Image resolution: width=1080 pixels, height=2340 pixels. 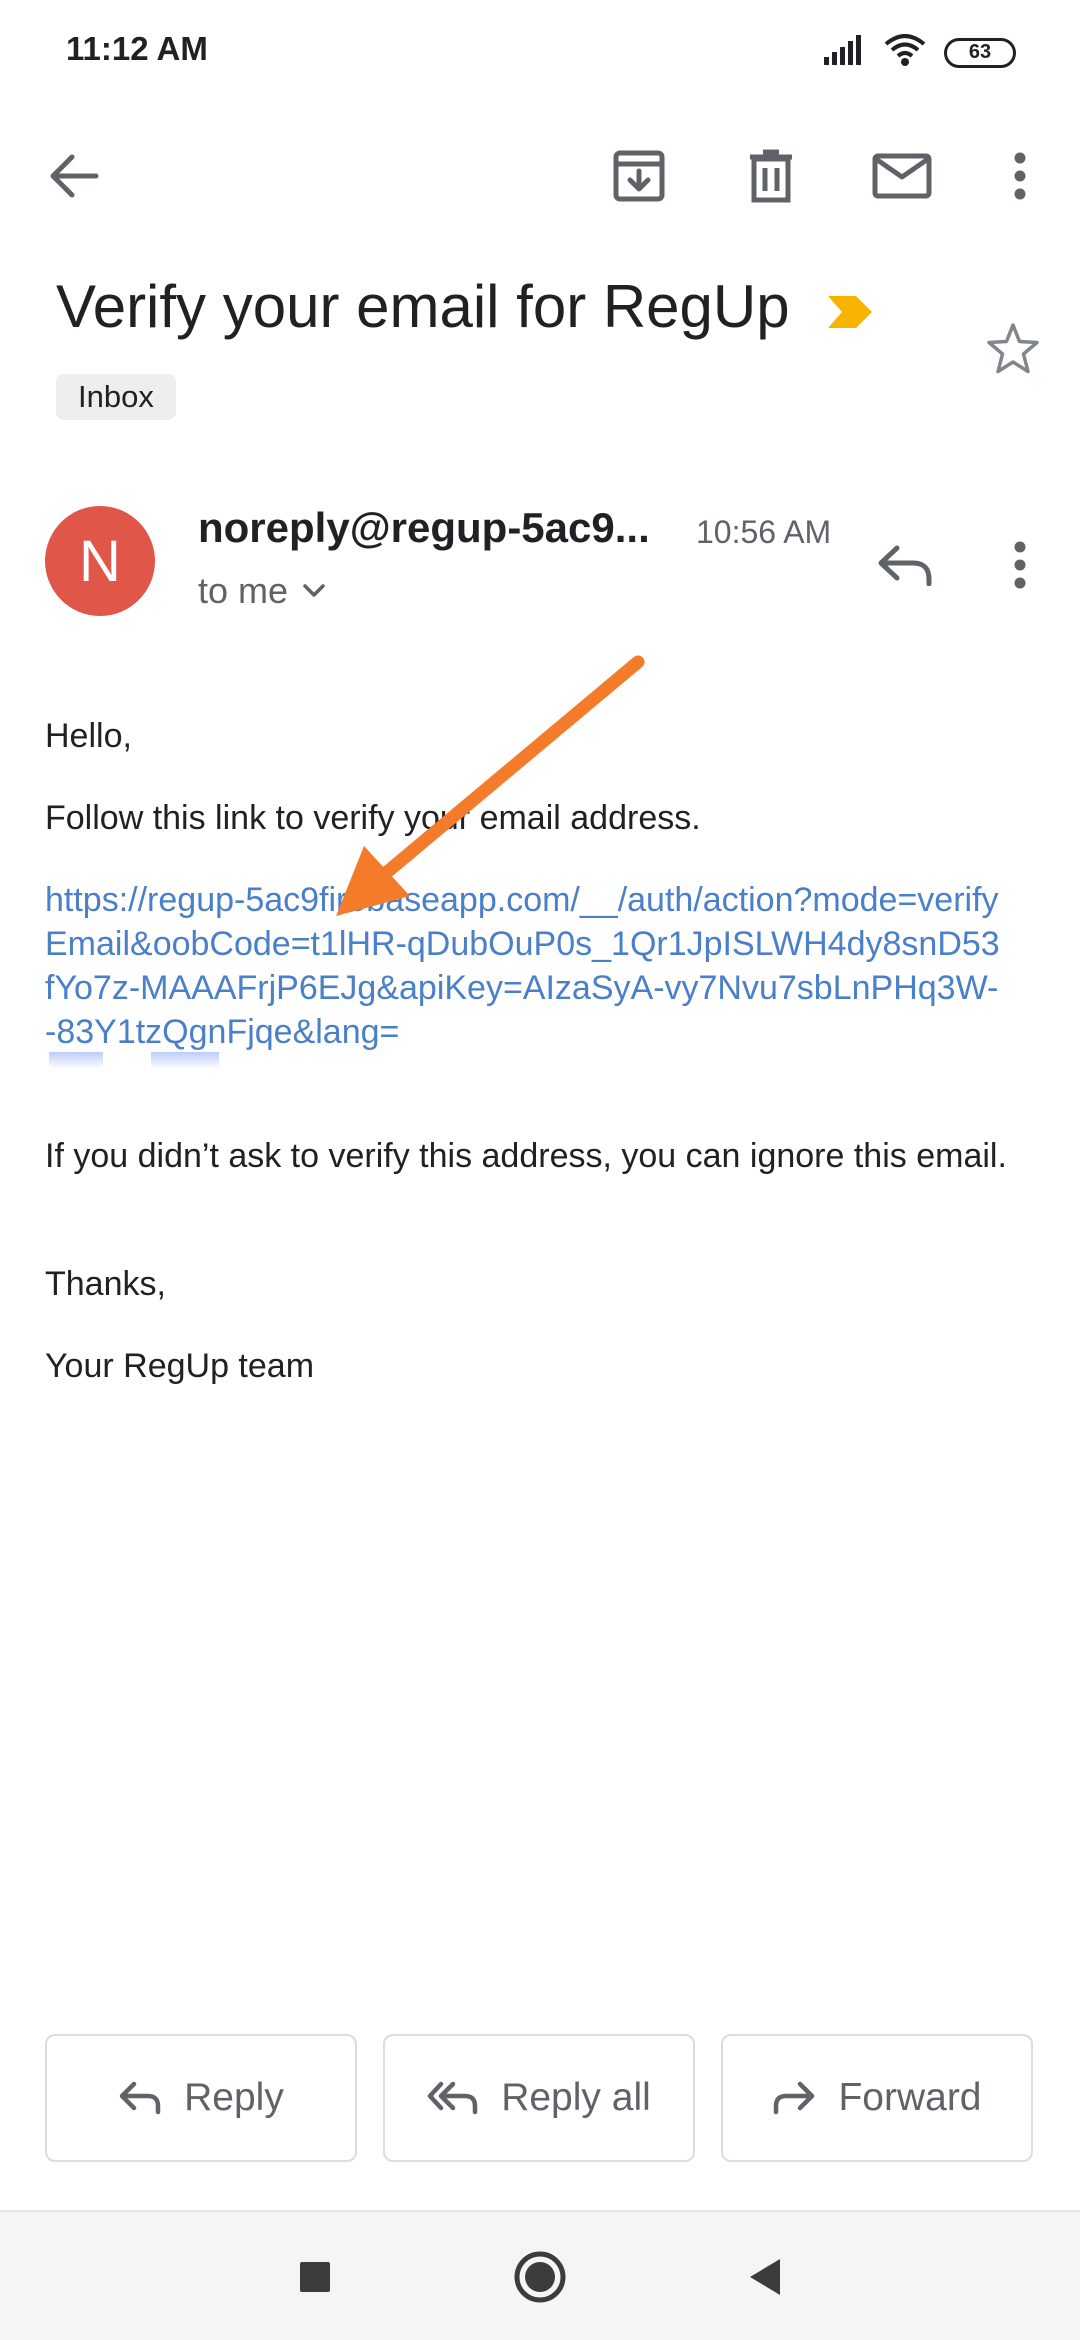 I want to click on mail-icon, so click(x=902, y=176).